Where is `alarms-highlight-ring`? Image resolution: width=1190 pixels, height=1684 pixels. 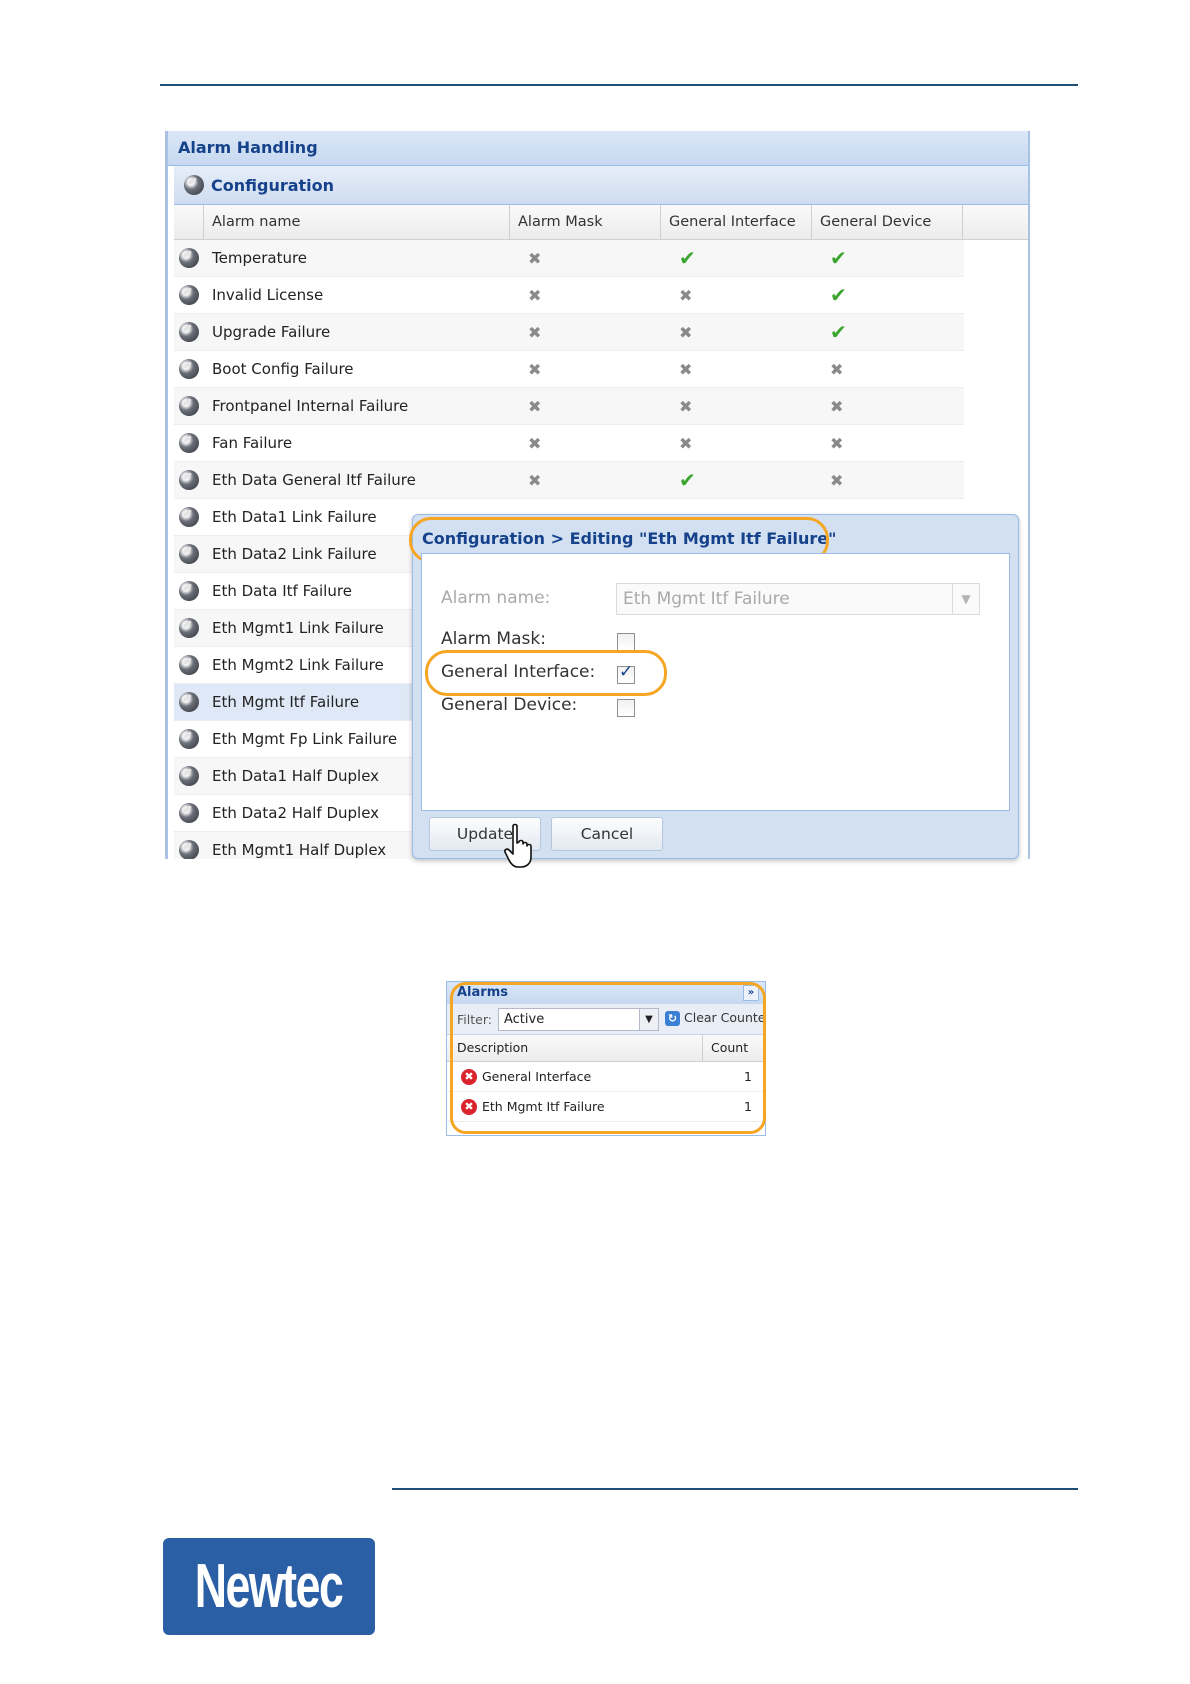 alarms-highlight-ring is located at coordinates (608, 1058).